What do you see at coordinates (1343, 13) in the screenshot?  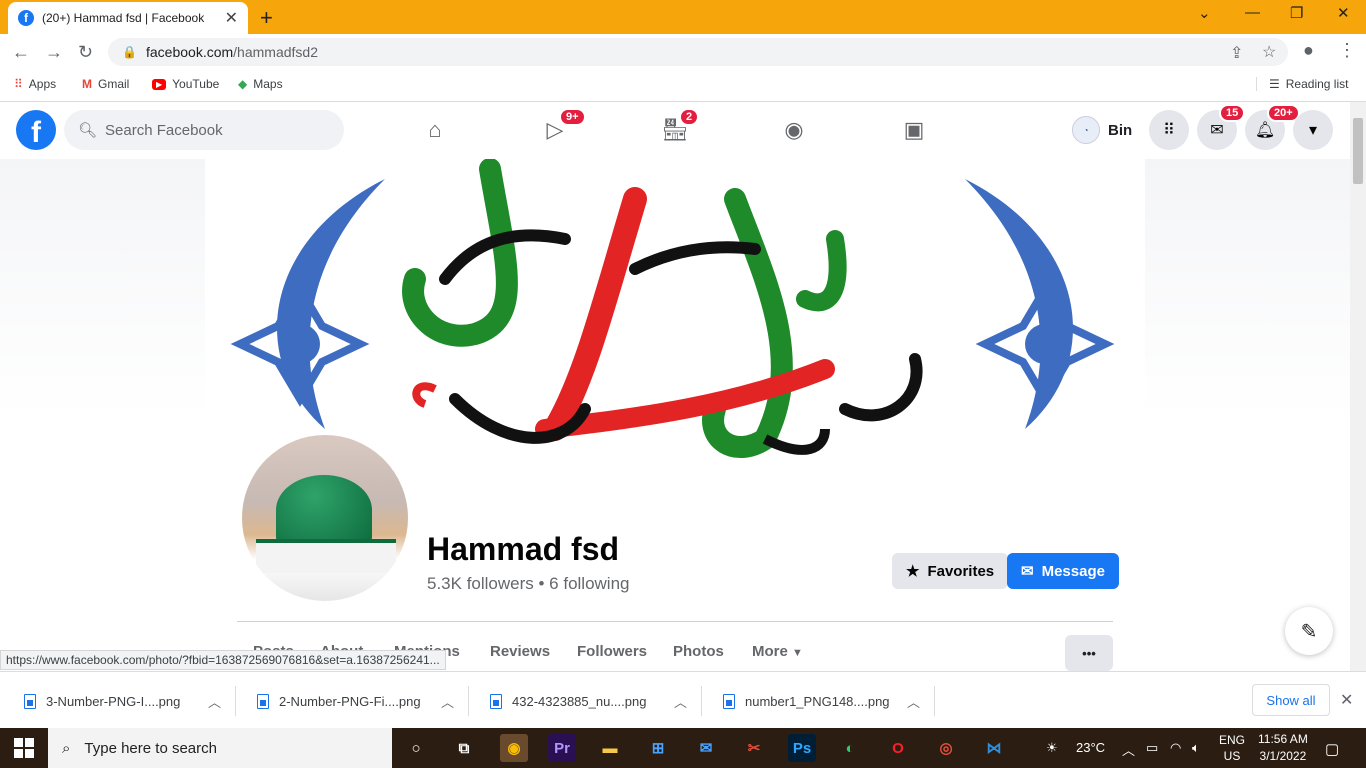 I see `close-window-icon: ✕` at bounding box center [1343, 13].